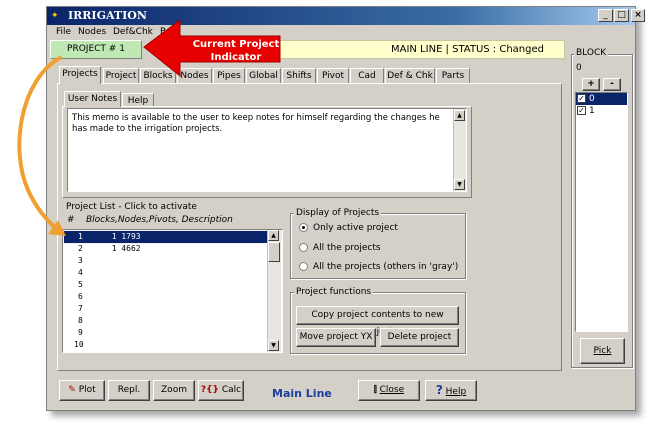  What do you see at coordinates (73, 321) in the screenshot?
I see `list-item: 8` at bounding box center [73, 321].